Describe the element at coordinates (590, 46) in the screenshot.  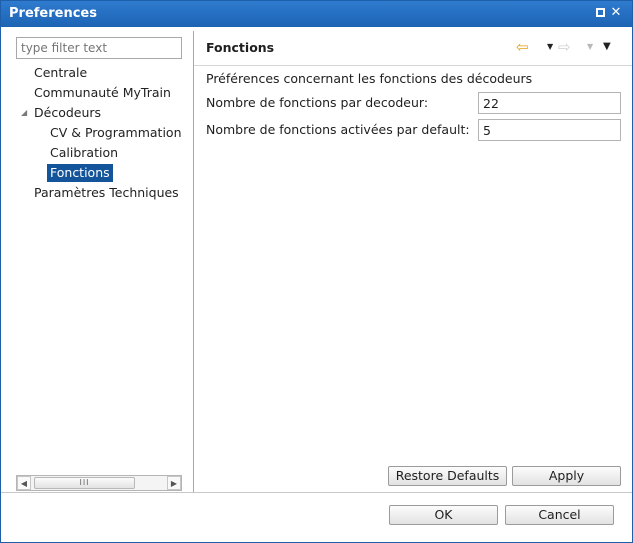
I see `forward-history-dropdown-icon: ▼` at that location.